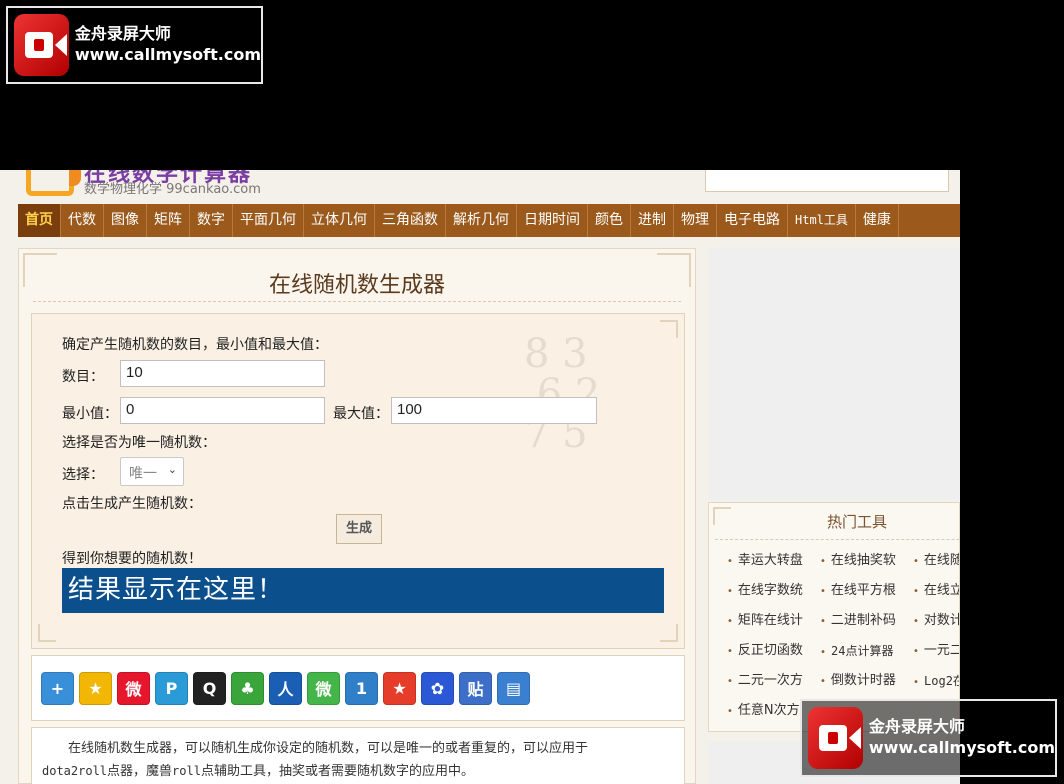 Image resolution: width=1064 pixels, height=784 pixels. What do you see at coordinates (82, 220) in the screenshot?
I see `nav-item-1: 代数` at bounding box center [82, 220].